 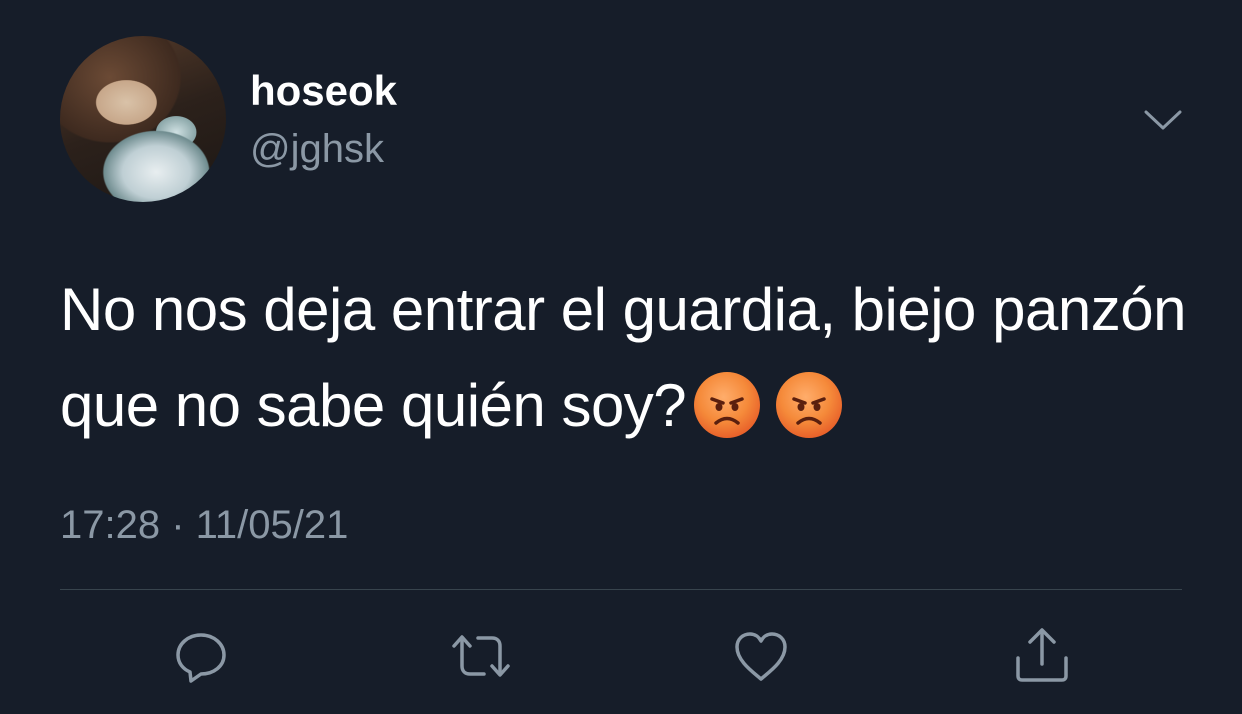 I want to click on retweet-arrows-icon, so click(x=481, y=656).